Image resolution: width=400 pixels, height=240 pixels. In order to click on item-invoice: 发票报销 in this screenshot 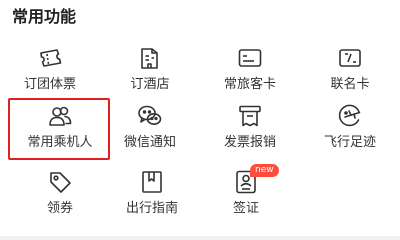, I will do `click(250, 129)`.